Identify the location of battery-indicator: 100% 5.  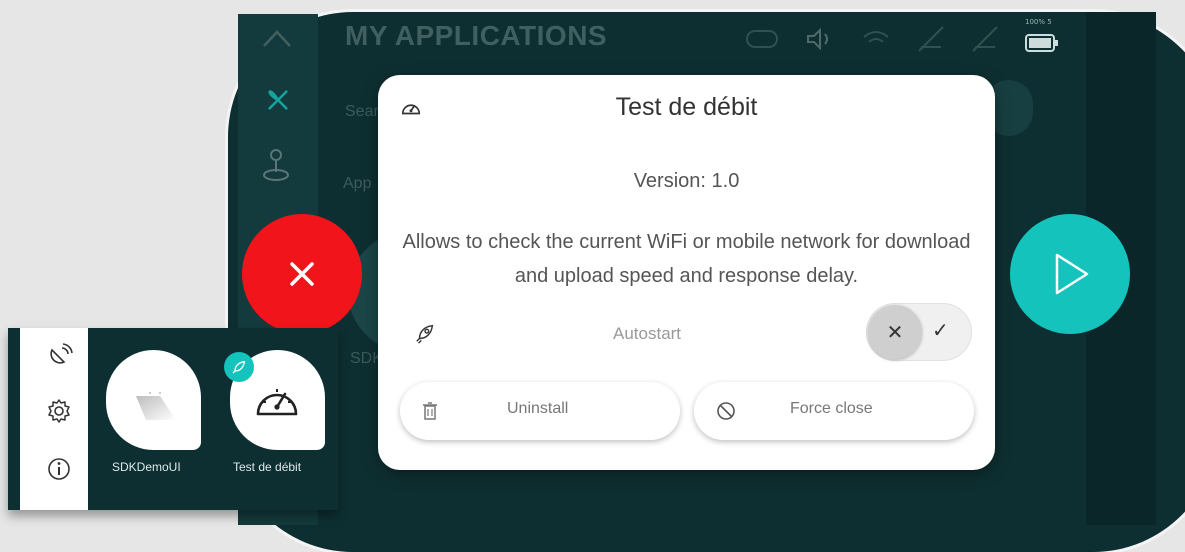
(1043, 37).